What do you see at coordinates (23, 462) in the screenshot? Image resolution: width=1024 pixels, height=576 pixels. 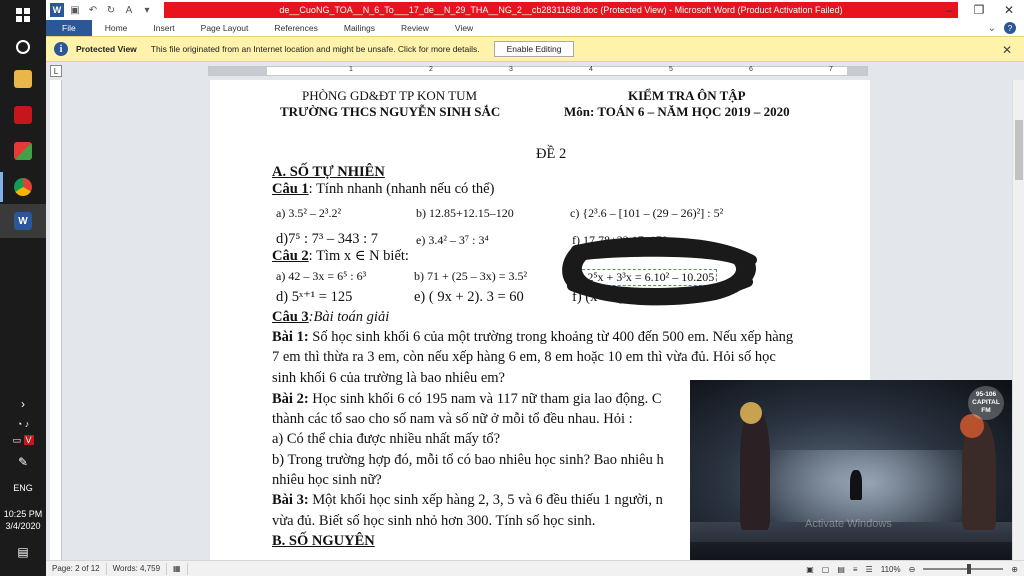 I see `pen-icon: ✎` at bounding box center [23, 462].